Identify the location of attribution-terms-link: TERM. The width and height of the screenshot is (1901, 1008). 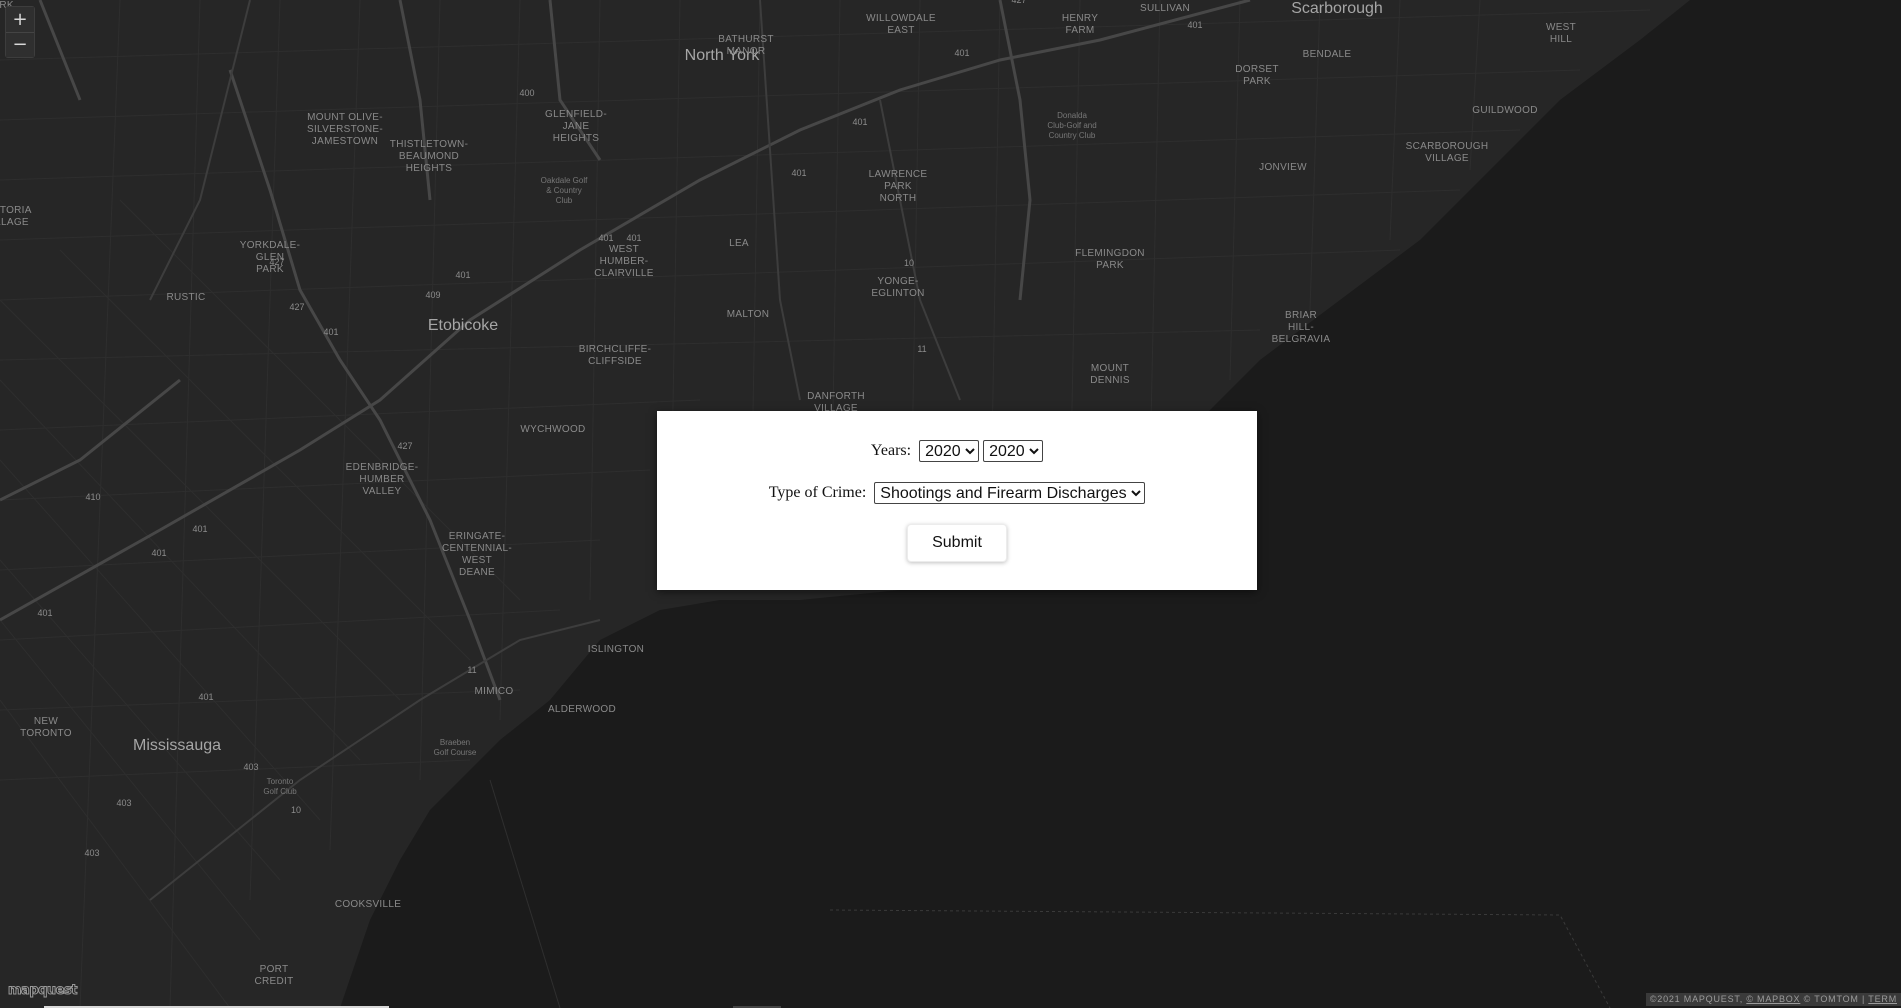
(1882, 999).